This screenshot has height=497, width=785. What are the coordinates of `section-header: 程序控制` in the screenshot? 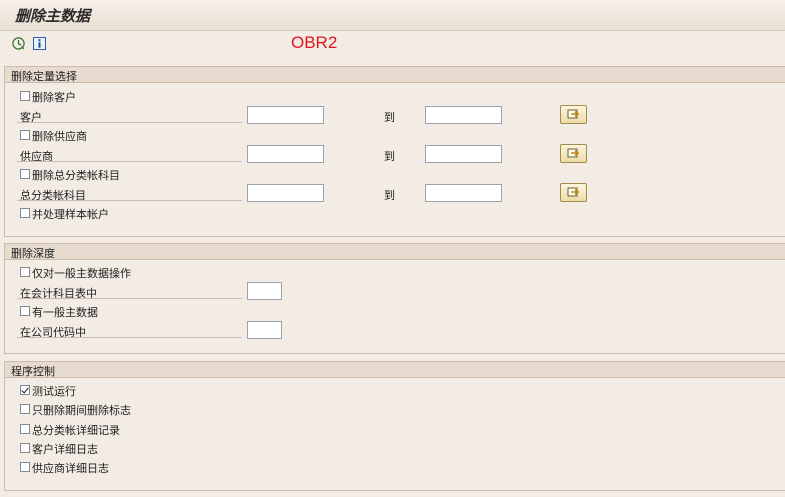 It's located at (395, 370).